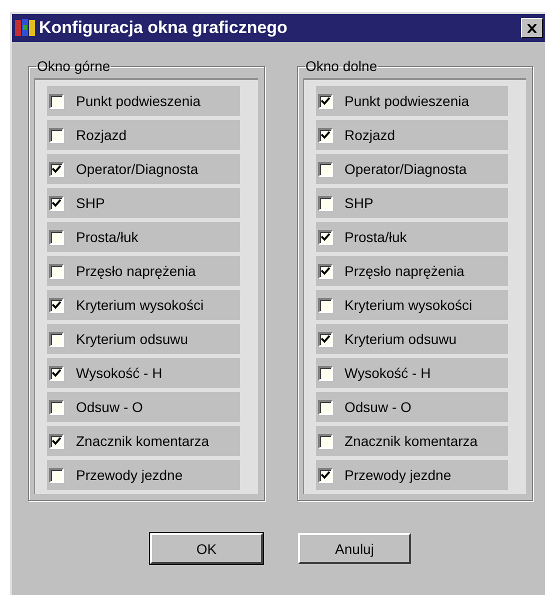 Image resolution: width=545 pixels, height=595 pixels. I want to click on app-icon, so click(25, 28).